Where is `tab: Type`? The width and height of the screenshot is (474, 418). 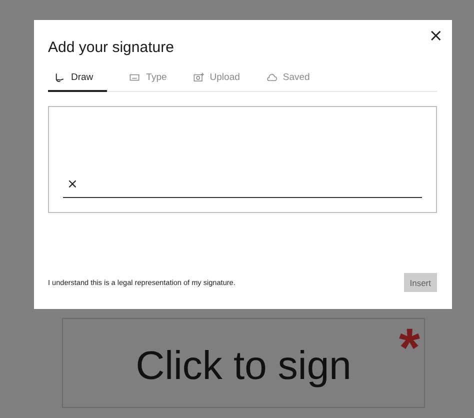 tab: Type is located at coordinates (147, 81).